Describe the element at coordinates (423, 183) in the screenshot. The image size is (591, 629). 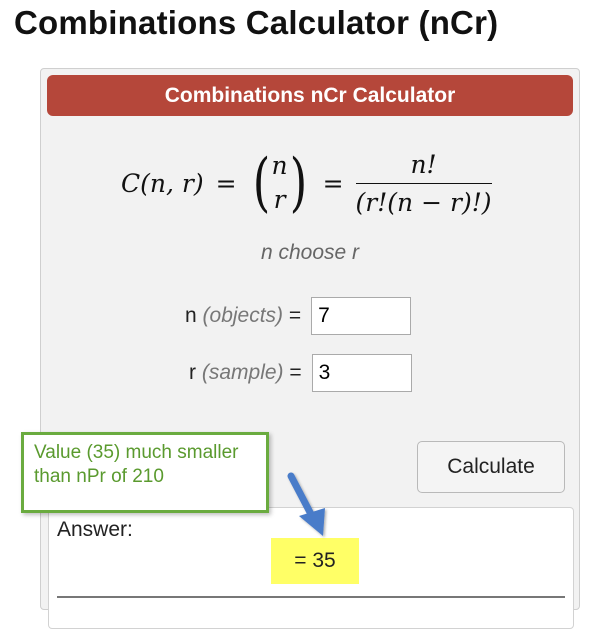
I see `formula-fraction: n! (r!(n − r)!)` at that location.